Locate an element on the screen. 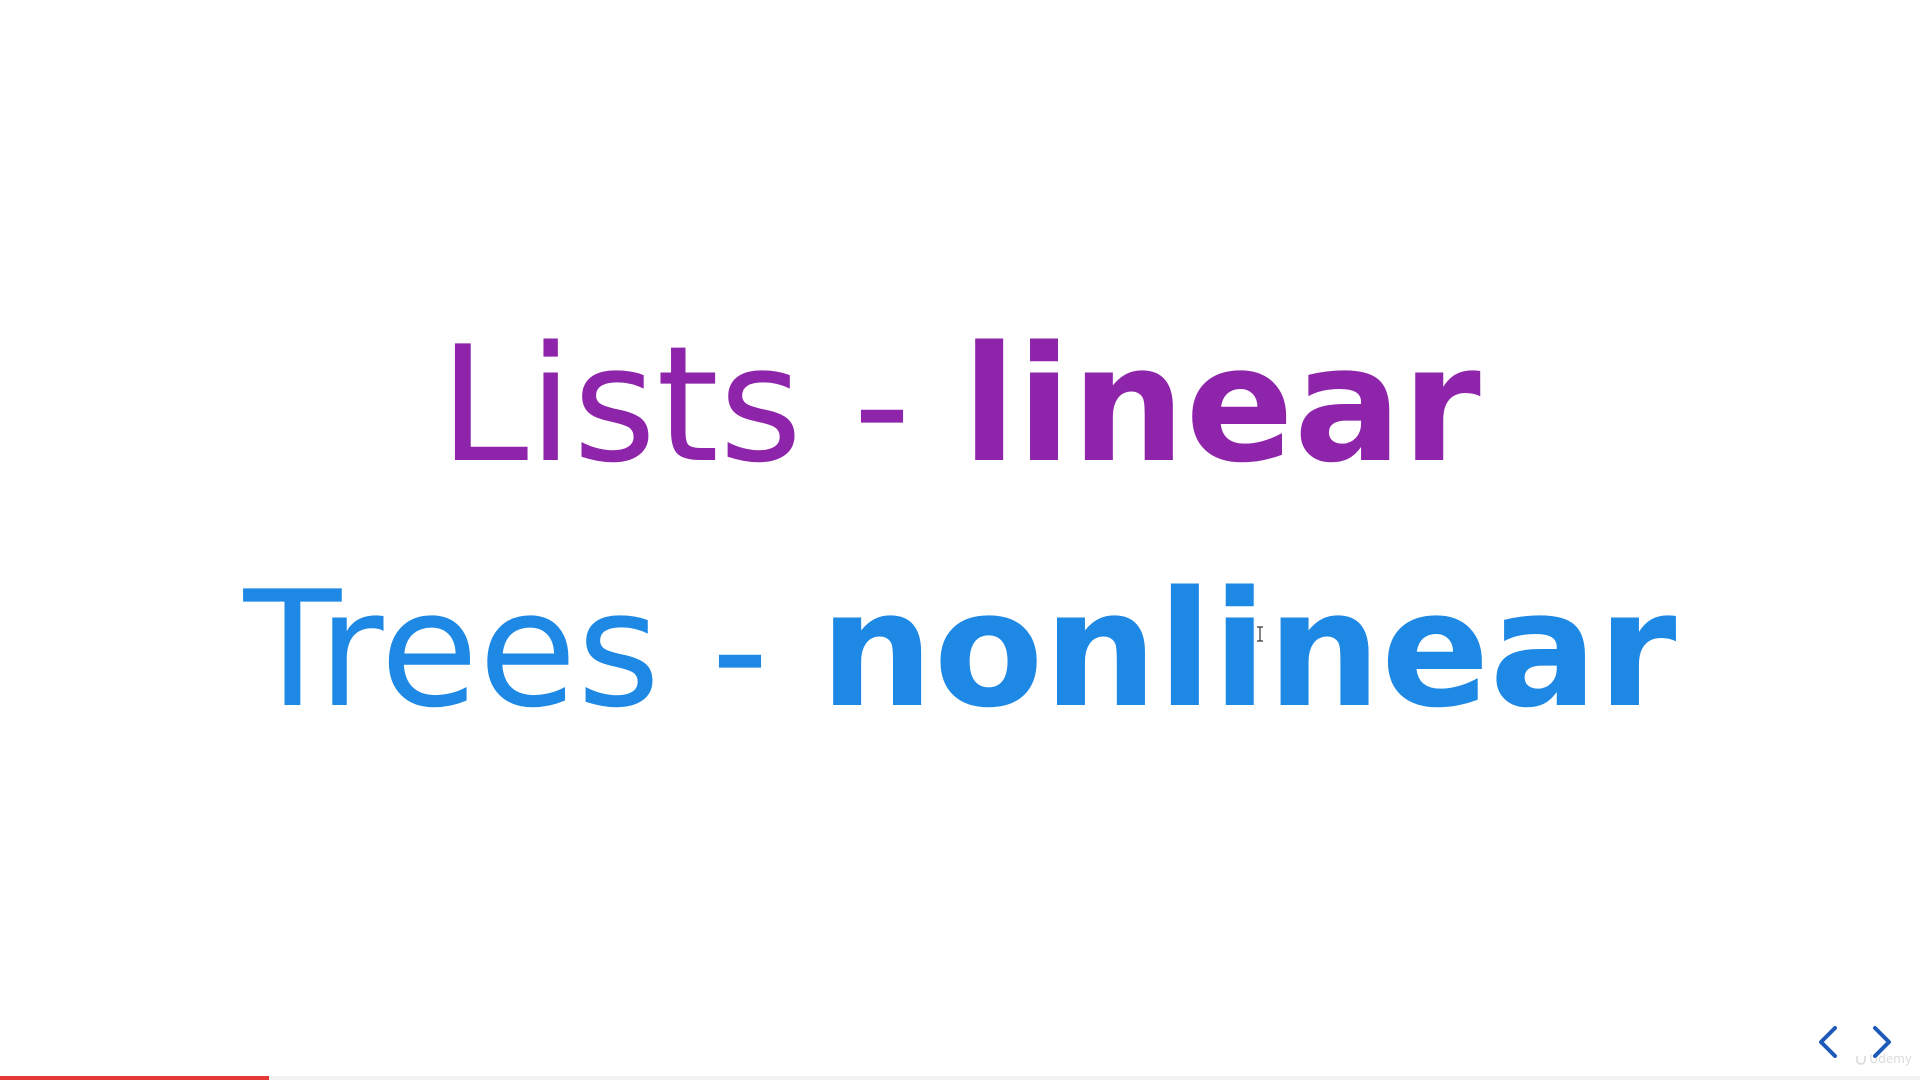 The image size is (1920, 1080). lists-kind: linear is located at coordinates (1221, 404).